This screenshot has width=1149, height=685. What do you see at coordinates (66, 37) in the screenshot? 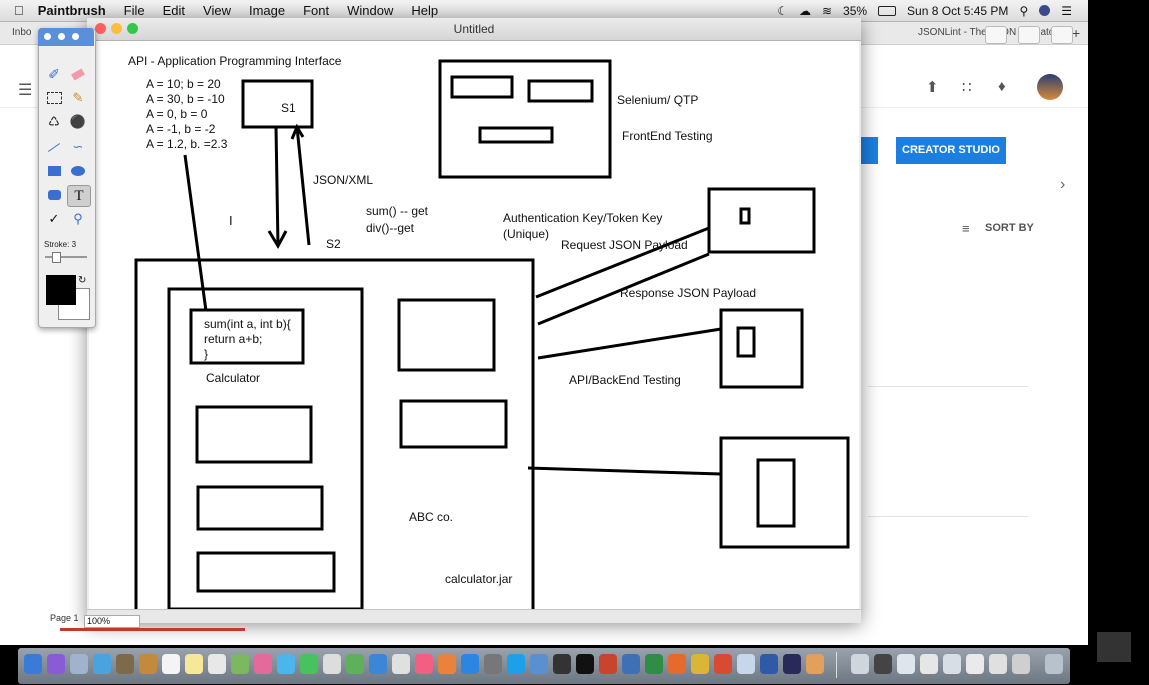
I see `palette-titlebar` at bounding box center [66, 37].